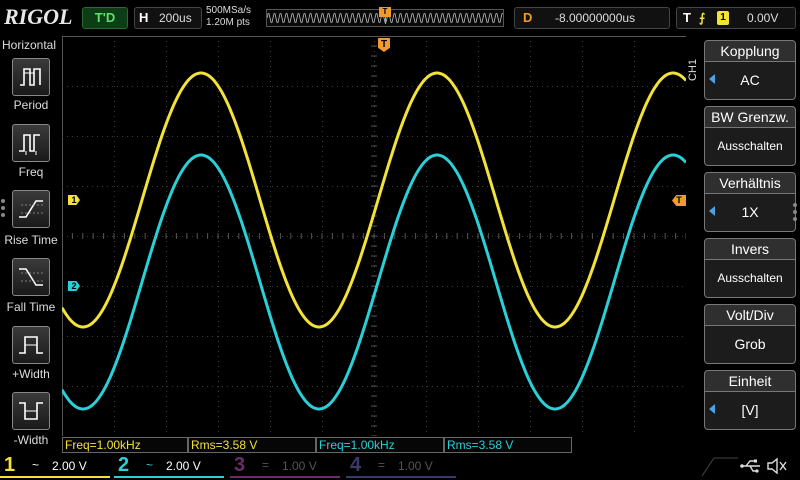  Describe the element at coordinates (69, 466) in the screenshot. I see `ch1-scale: 2.00 V` at that location.